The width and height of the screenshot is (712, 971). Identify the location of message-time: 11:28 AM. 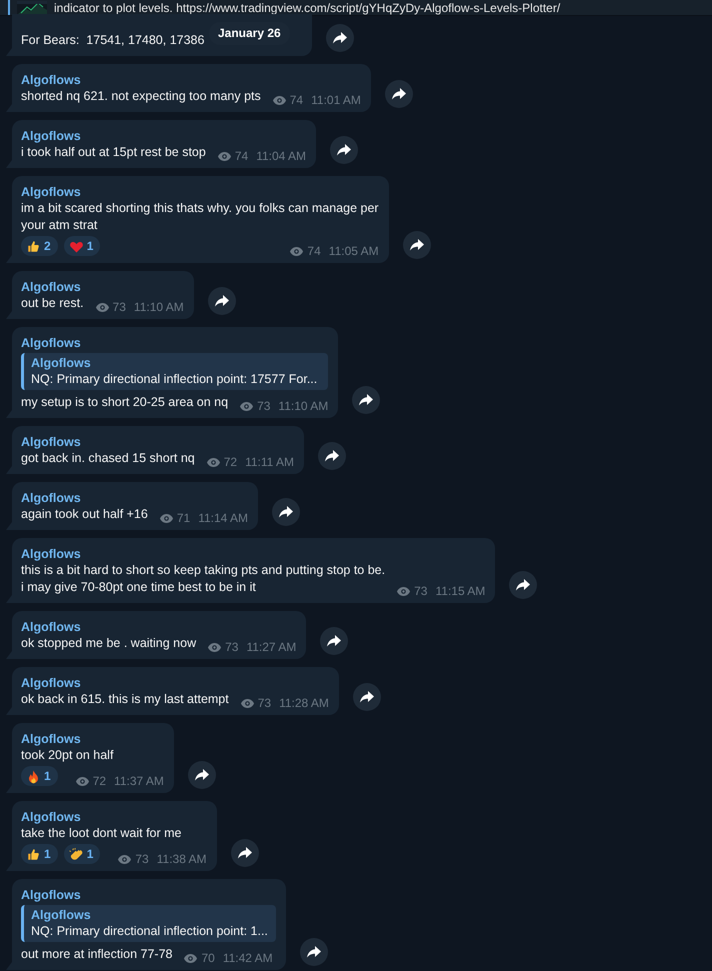
(304, 703).